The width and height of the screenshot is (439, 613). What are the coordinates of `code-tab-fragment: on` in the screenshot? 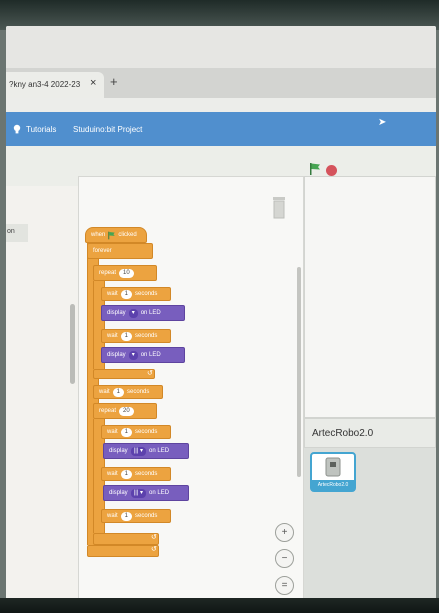 It's located at (17, 233).